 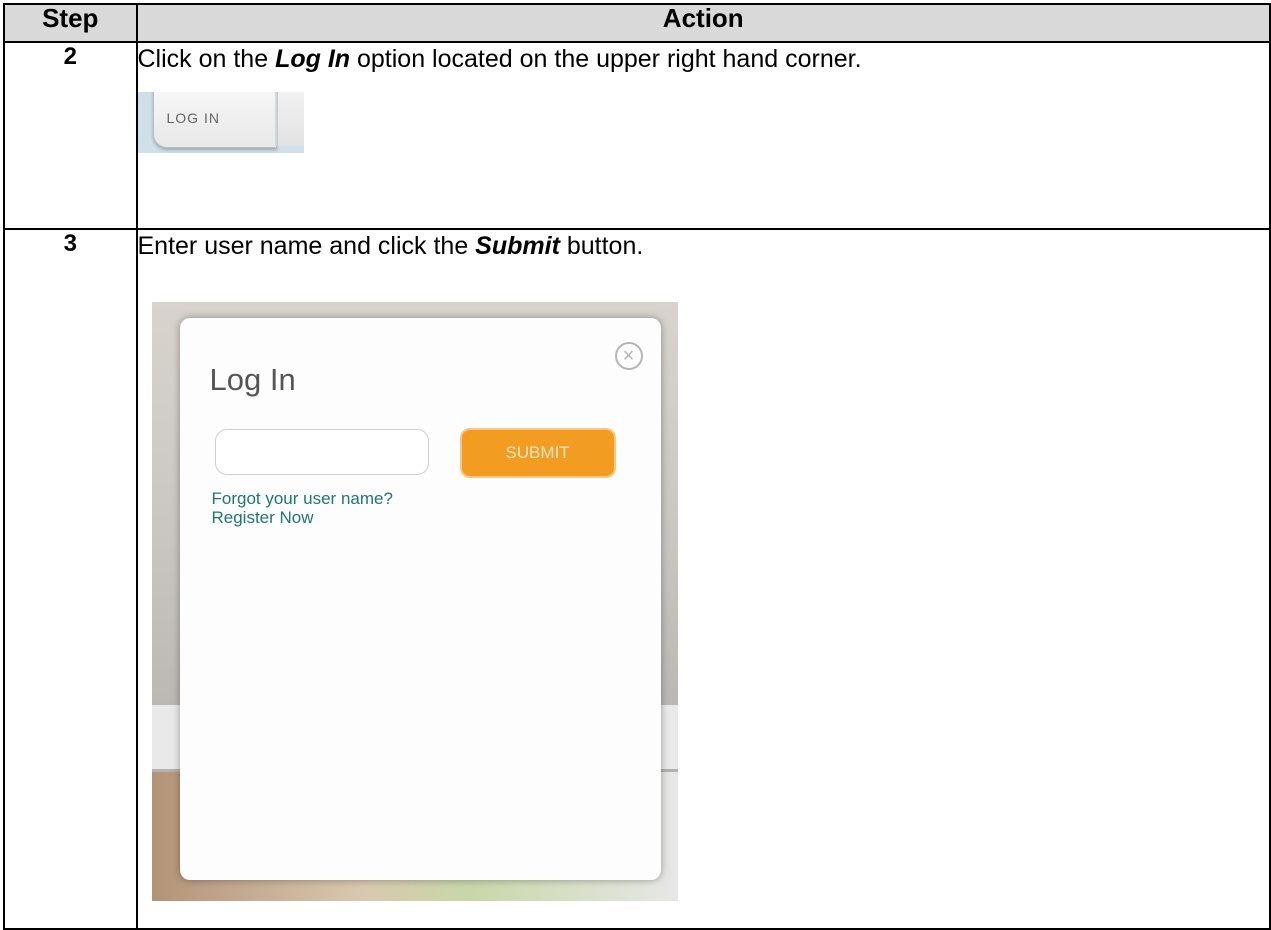 I want to click on modal-title: Log In, so click(x=252, y=379).